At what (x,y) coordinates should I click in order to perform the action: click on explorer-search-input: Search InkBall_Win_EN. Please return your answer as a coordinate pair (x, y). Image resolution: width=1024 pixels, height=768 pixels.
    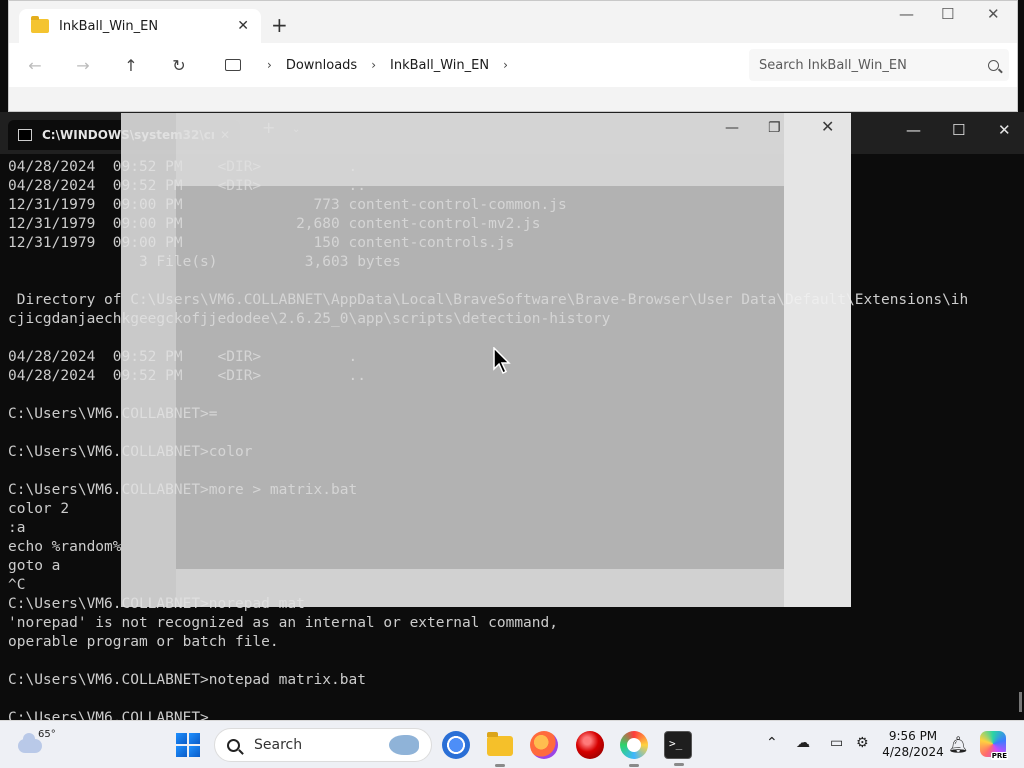
    Looking at the image, I should click on (879, 65).